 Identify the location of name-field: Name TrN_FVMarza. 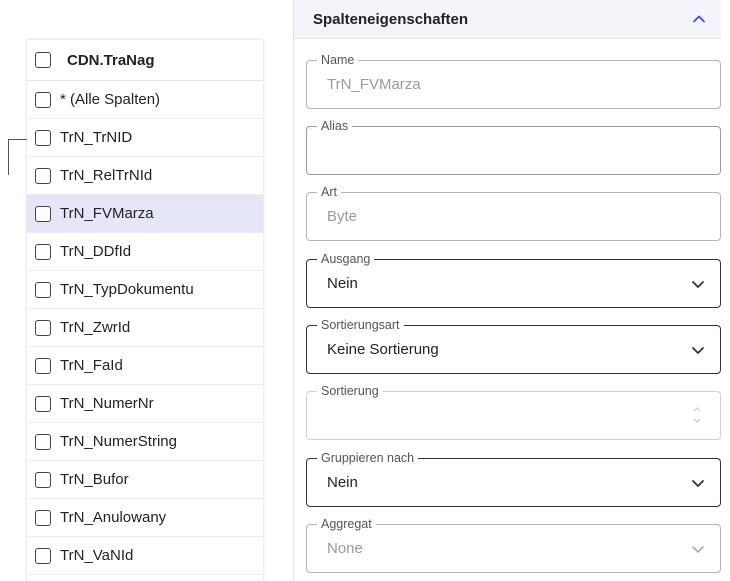
(513, 81).